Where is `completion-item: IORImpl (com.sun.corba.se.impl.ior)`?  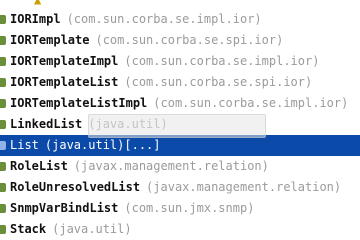
completion-item: IORImpl (com.sun.corba.se.impl.ior) is located at coordinates (180, 19).